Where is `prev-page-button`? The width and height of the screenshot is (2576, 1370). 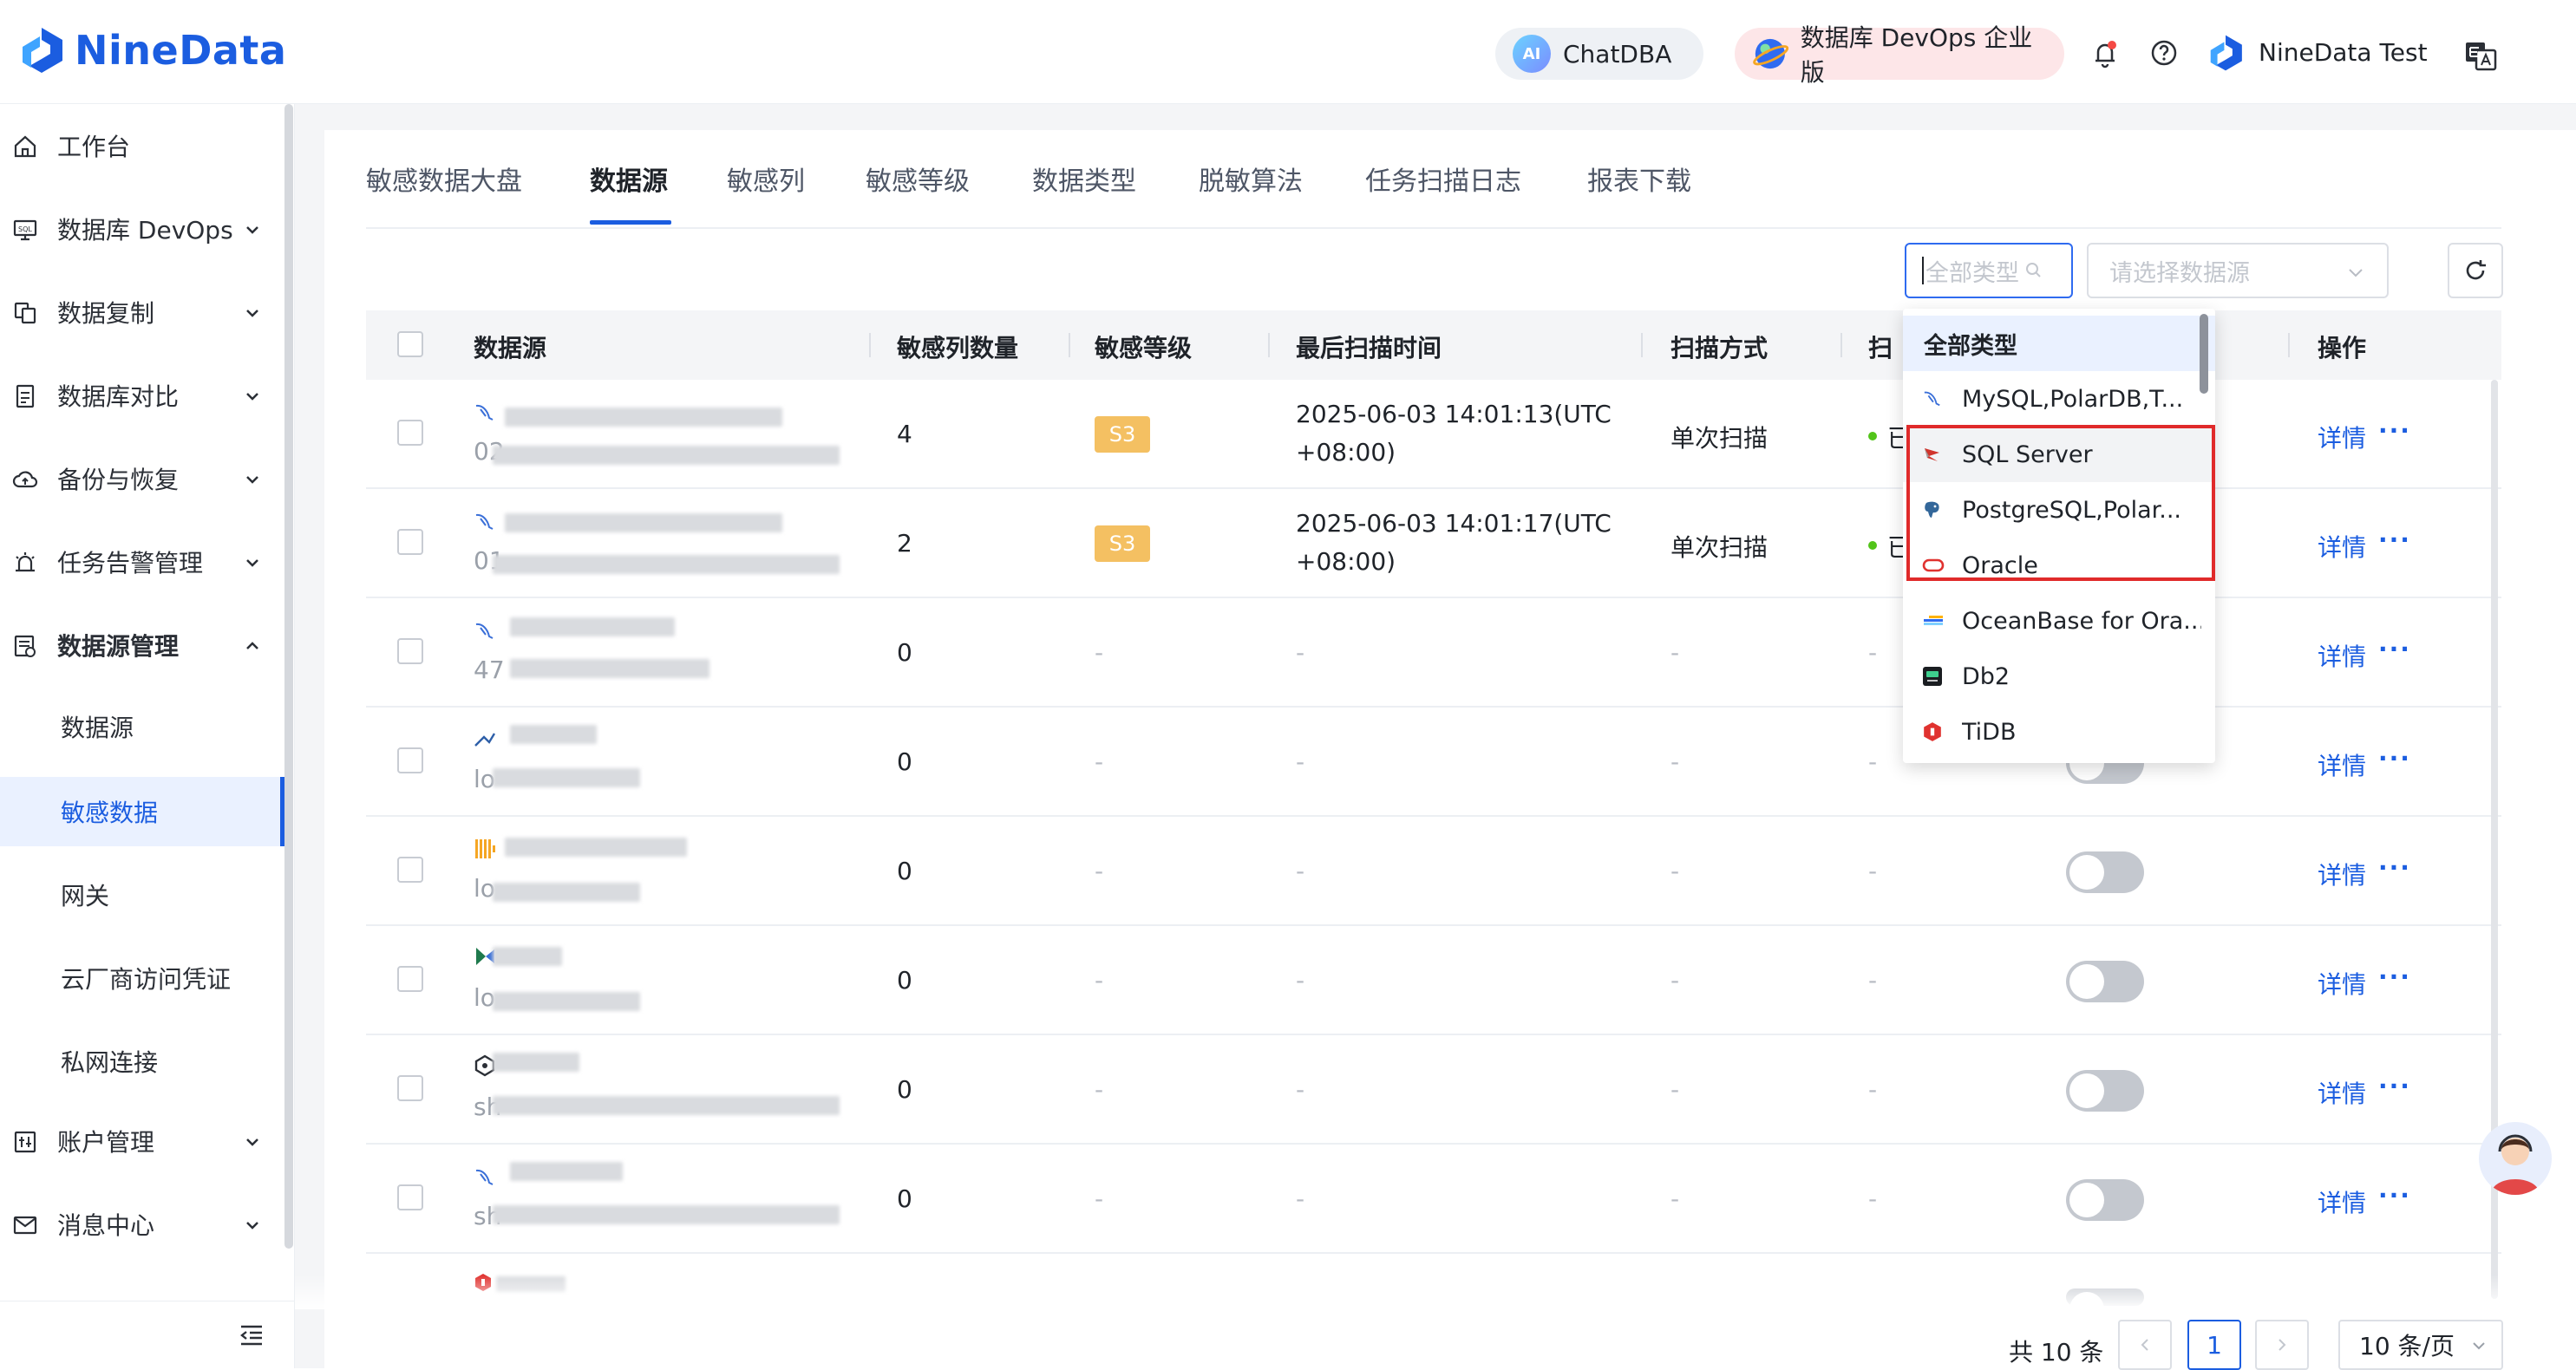
prev-page-button is located at coordinates (2145, 1345).